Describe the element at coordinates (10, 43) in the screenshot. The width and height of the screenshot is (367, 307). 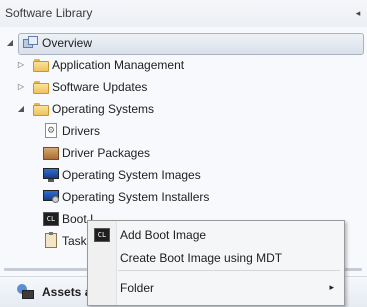
I see `expand-arrow-icon: ◢` at that location.